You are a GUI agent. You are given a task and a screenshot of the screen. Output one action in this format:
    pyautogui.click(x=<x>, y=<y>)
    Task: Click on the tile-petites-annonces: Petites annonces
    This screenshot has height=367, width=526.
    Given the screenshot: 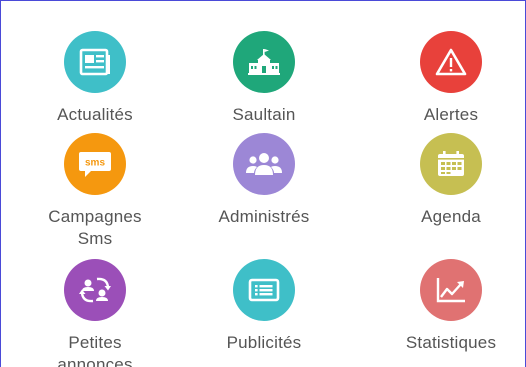 What is the action you would take?
    pyautogui.click(x=95, y=313)
    